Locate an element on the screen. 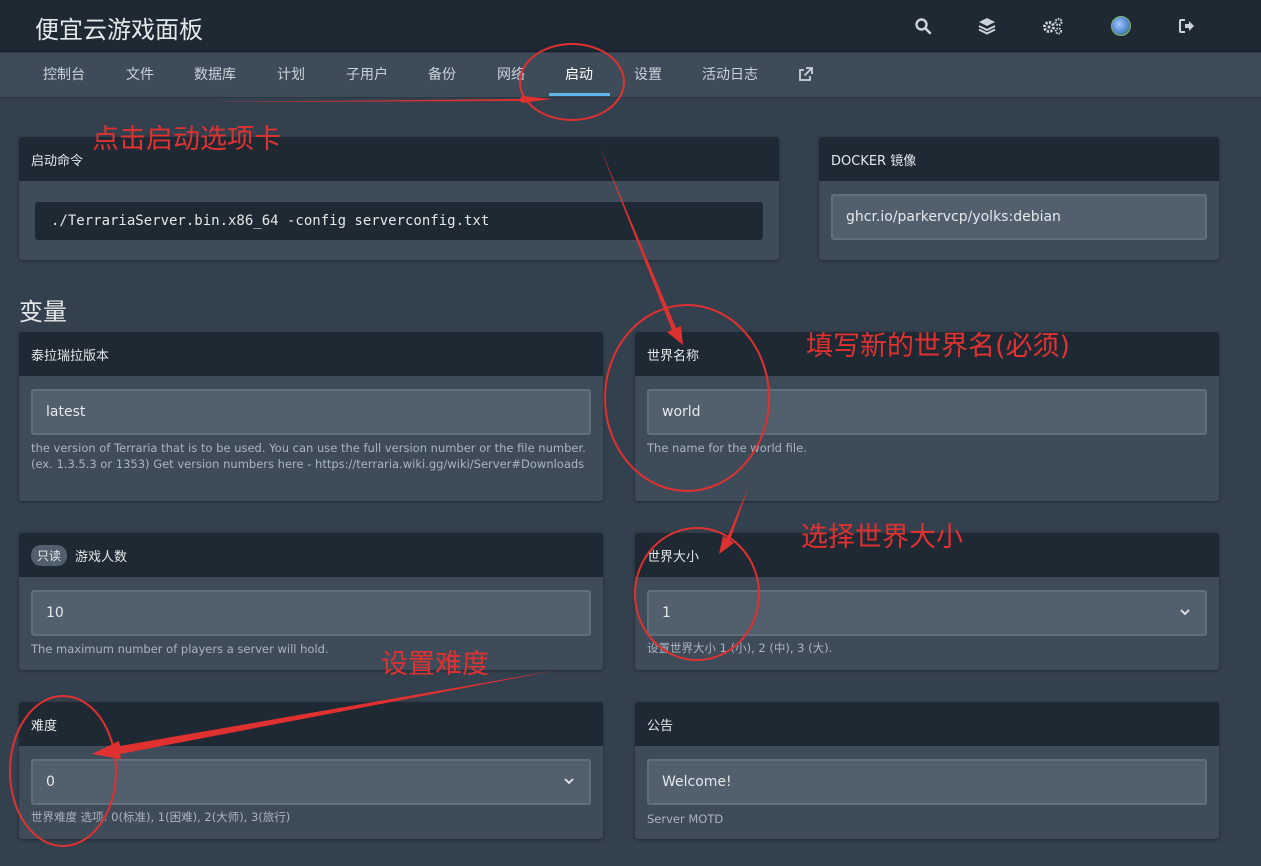 This screenshot has width=1261, height=866. variable-description: The name for the world file. is located at coordinates (727, 448).